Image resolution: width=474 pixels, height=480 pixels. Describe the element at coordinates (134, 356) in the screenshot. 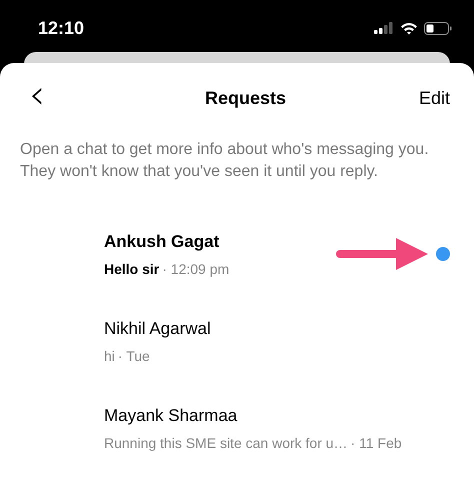

I see `message-time: · Tue` at that location.